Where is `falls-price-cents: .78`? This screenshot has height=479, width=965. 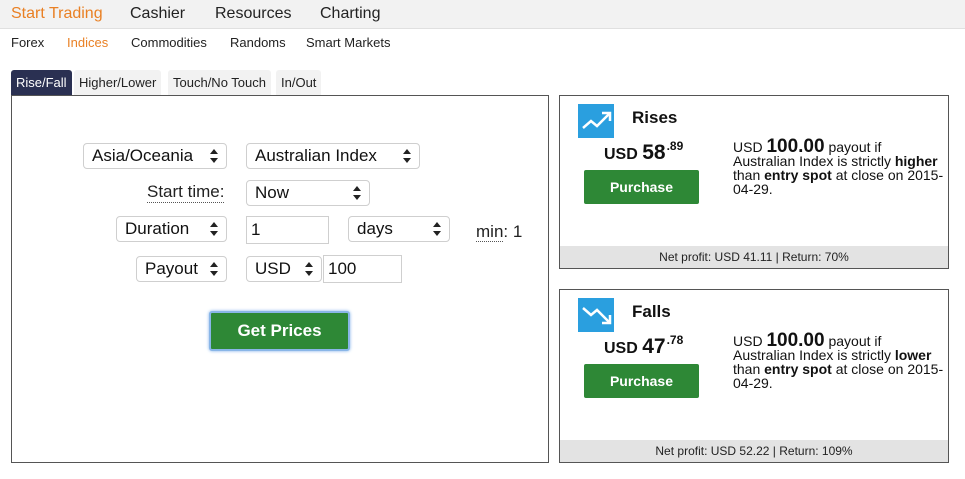 falls-price-cents: .78 is located at coordinates (675, 340).